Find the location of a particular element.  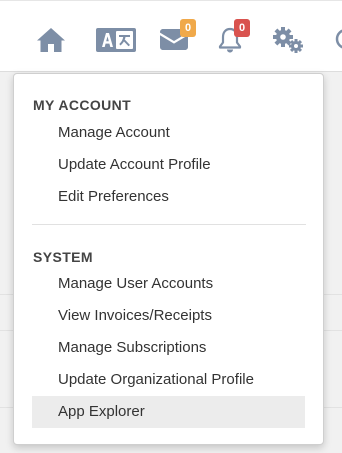

menu-item-manage-user-accounts: Manage User Accounts is located at coordinates (168, 284).